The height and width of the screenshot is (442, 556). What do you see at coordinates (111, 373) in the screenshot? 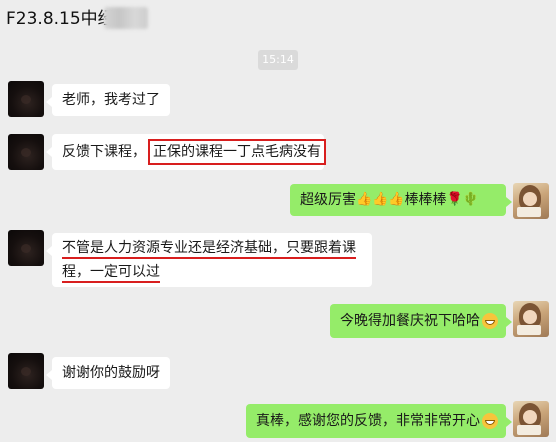
I see `message-text: 谢谢你的鼓励呀` at bounding box center [111, 373].